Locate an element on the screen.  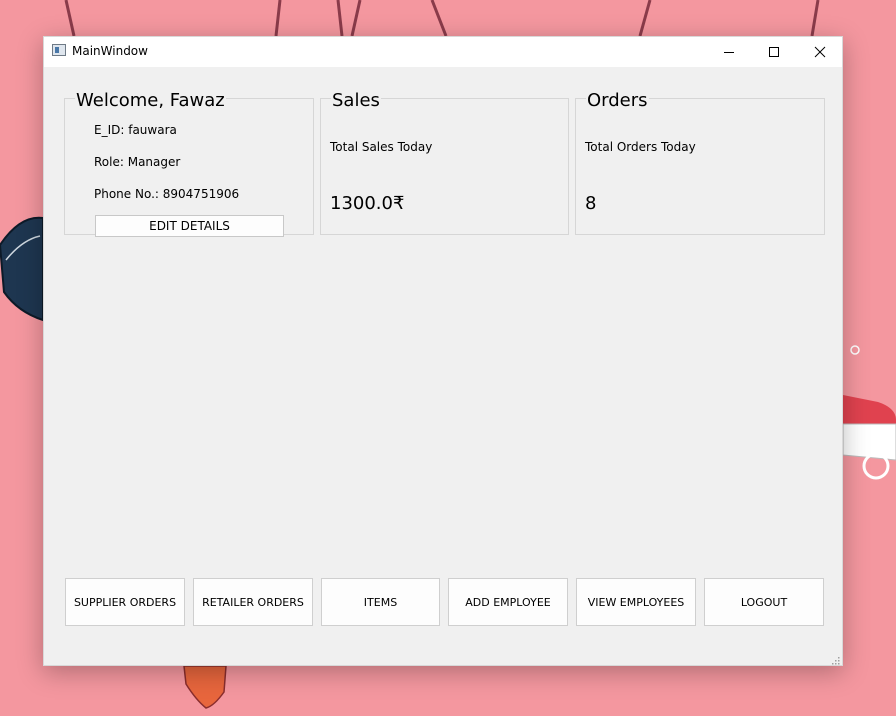
edit-details-button: EDIT DETAILS is located at coordinates (189, 226).